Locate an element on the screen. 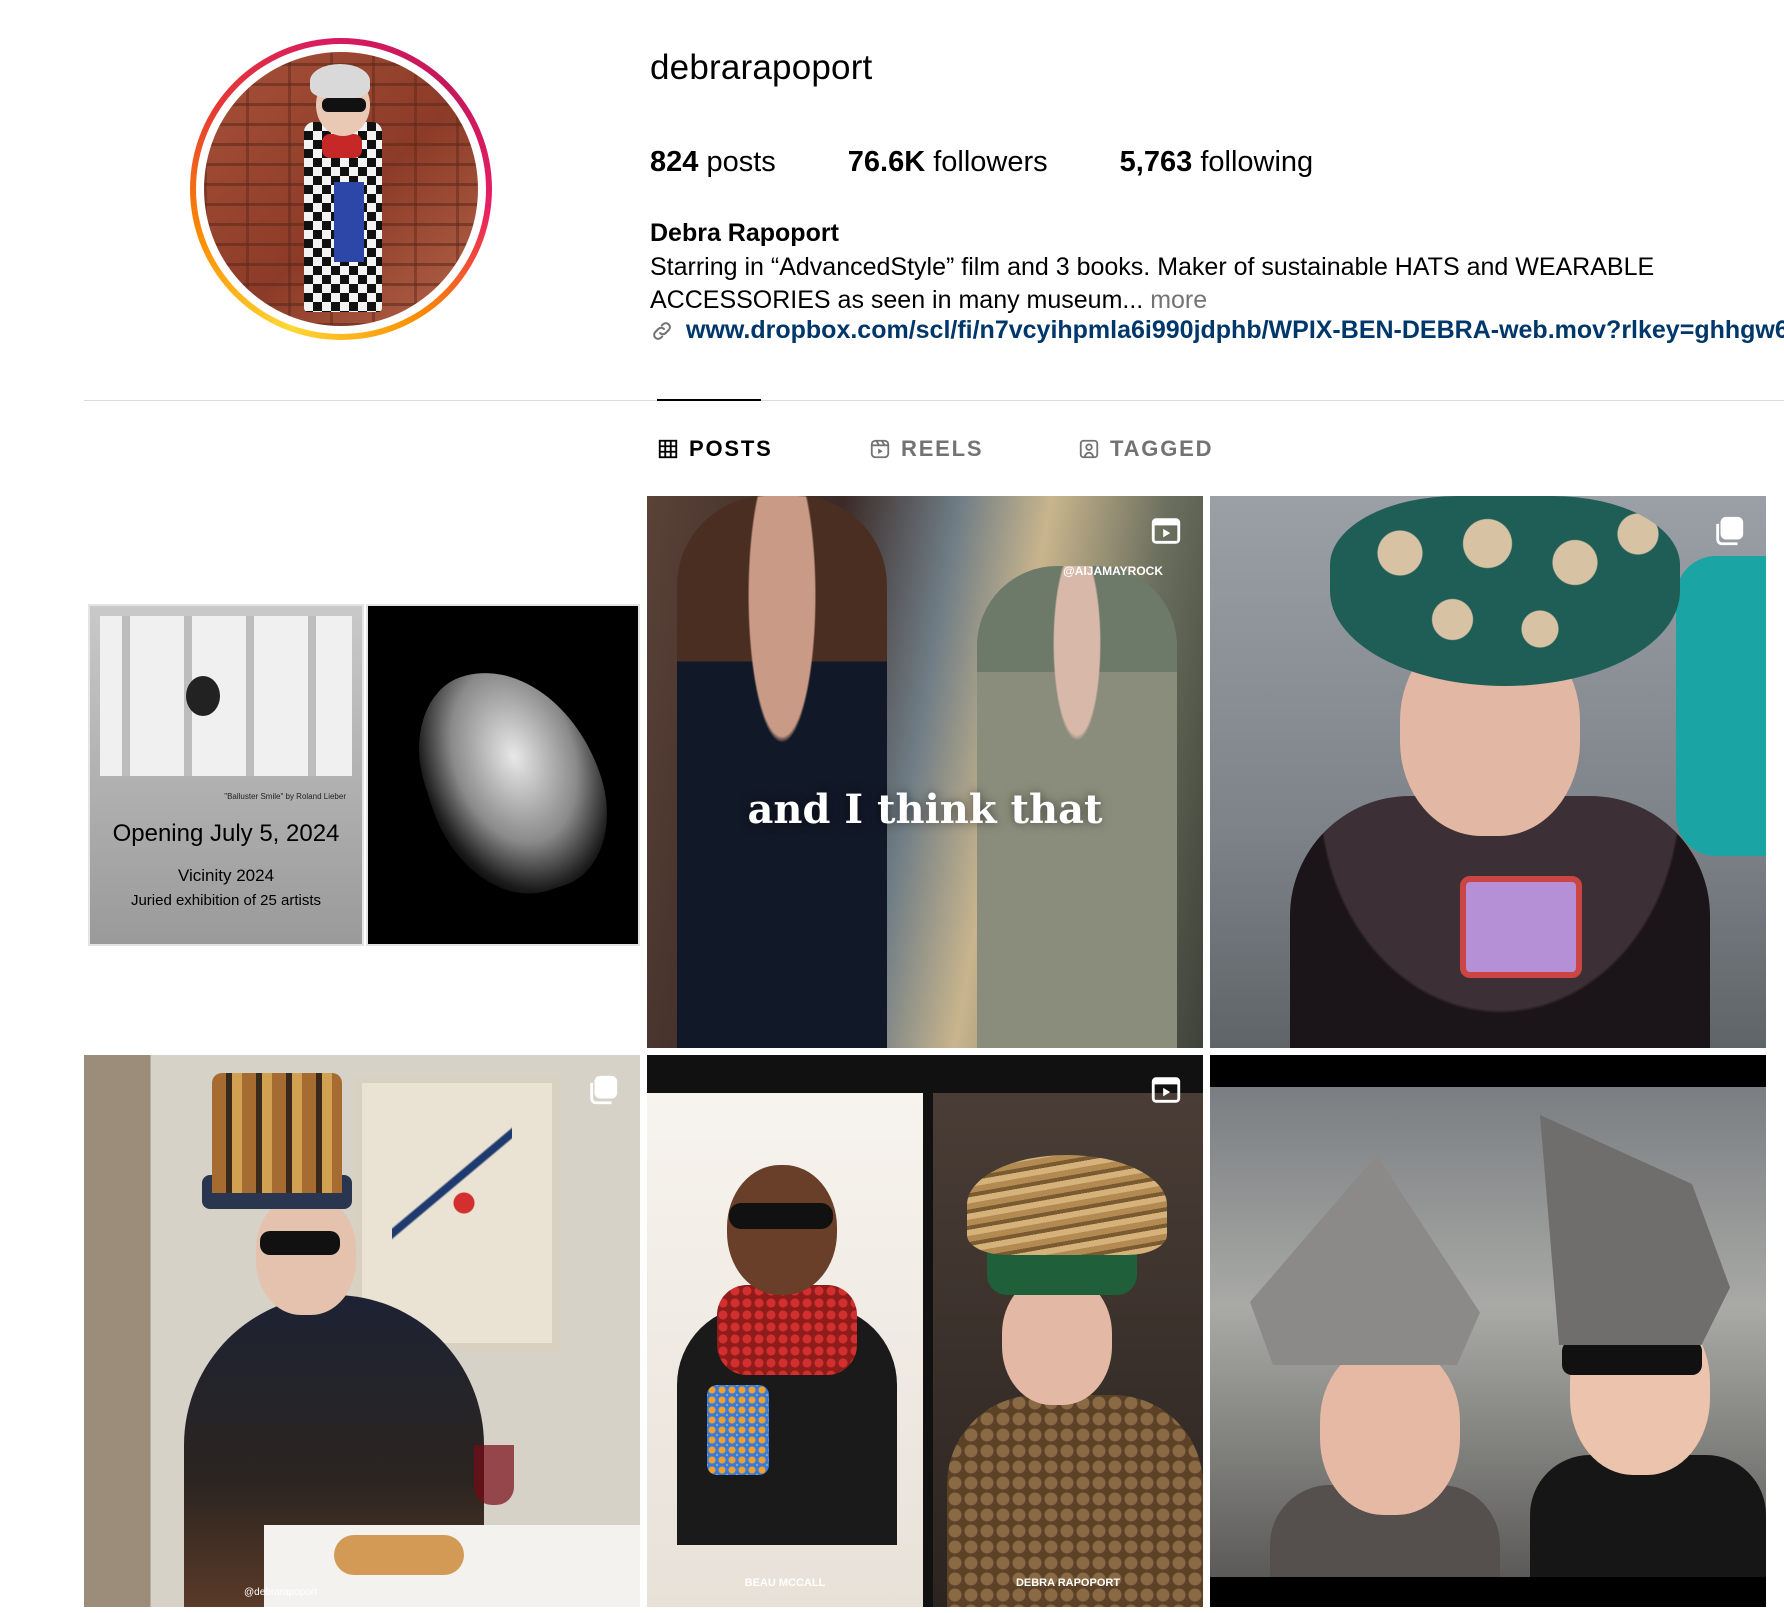 This screenshot has width=1784, height=1613. following-count: 5,763 is located at coordinates (1156, 162).